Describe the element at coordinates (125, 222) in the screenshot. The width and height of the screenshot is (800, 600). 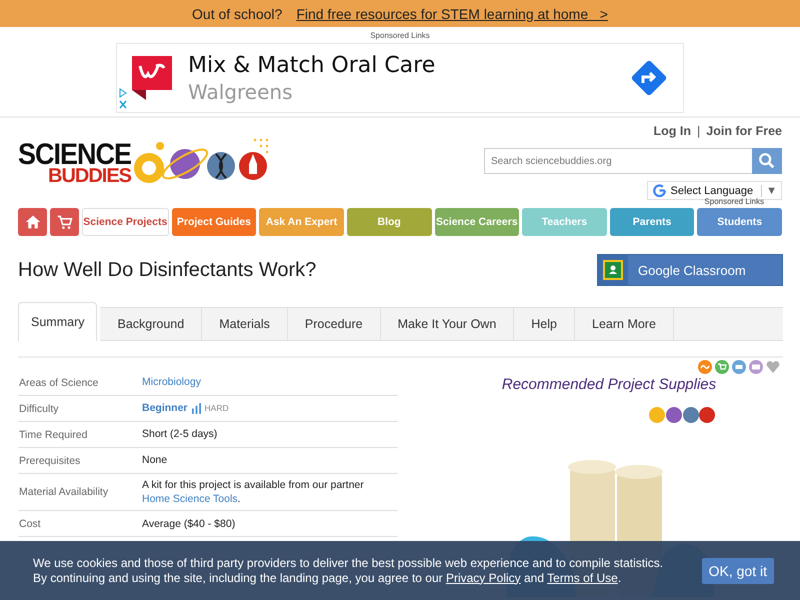
I see `nav-tab: Science Projects` at that location.